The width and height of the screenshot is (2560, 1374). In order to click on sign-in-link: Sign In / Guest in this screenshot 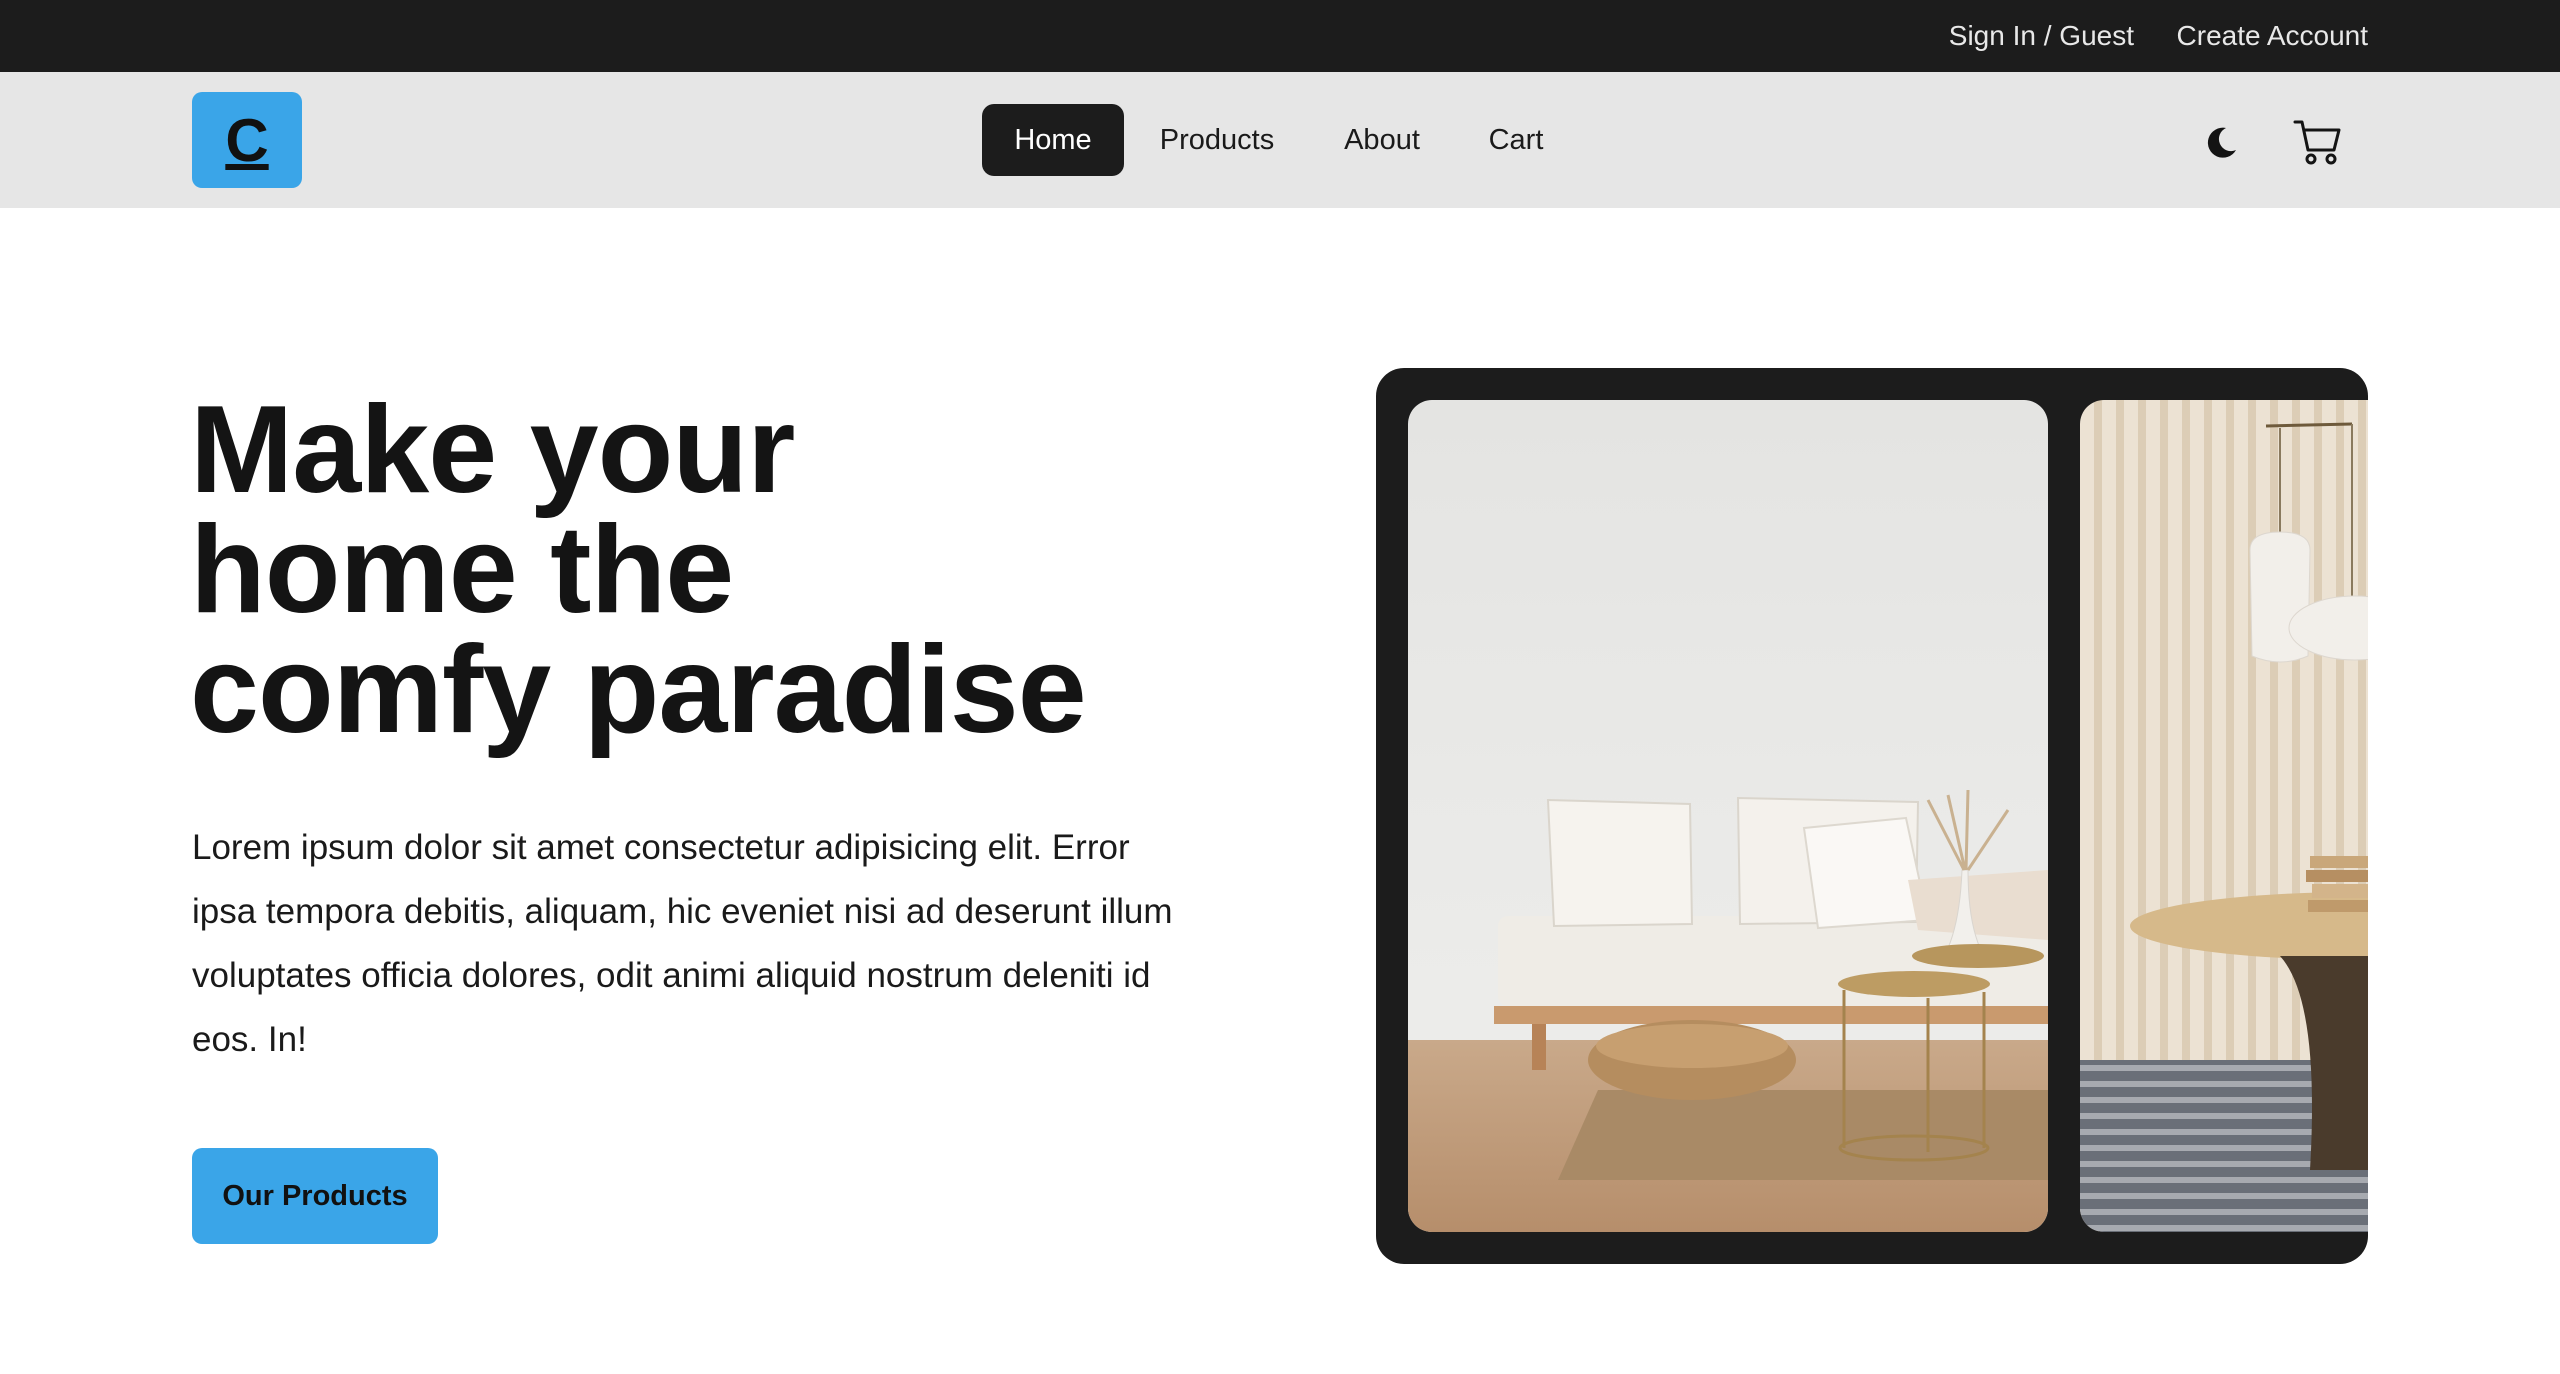, I will do `click(2041, 36)`.